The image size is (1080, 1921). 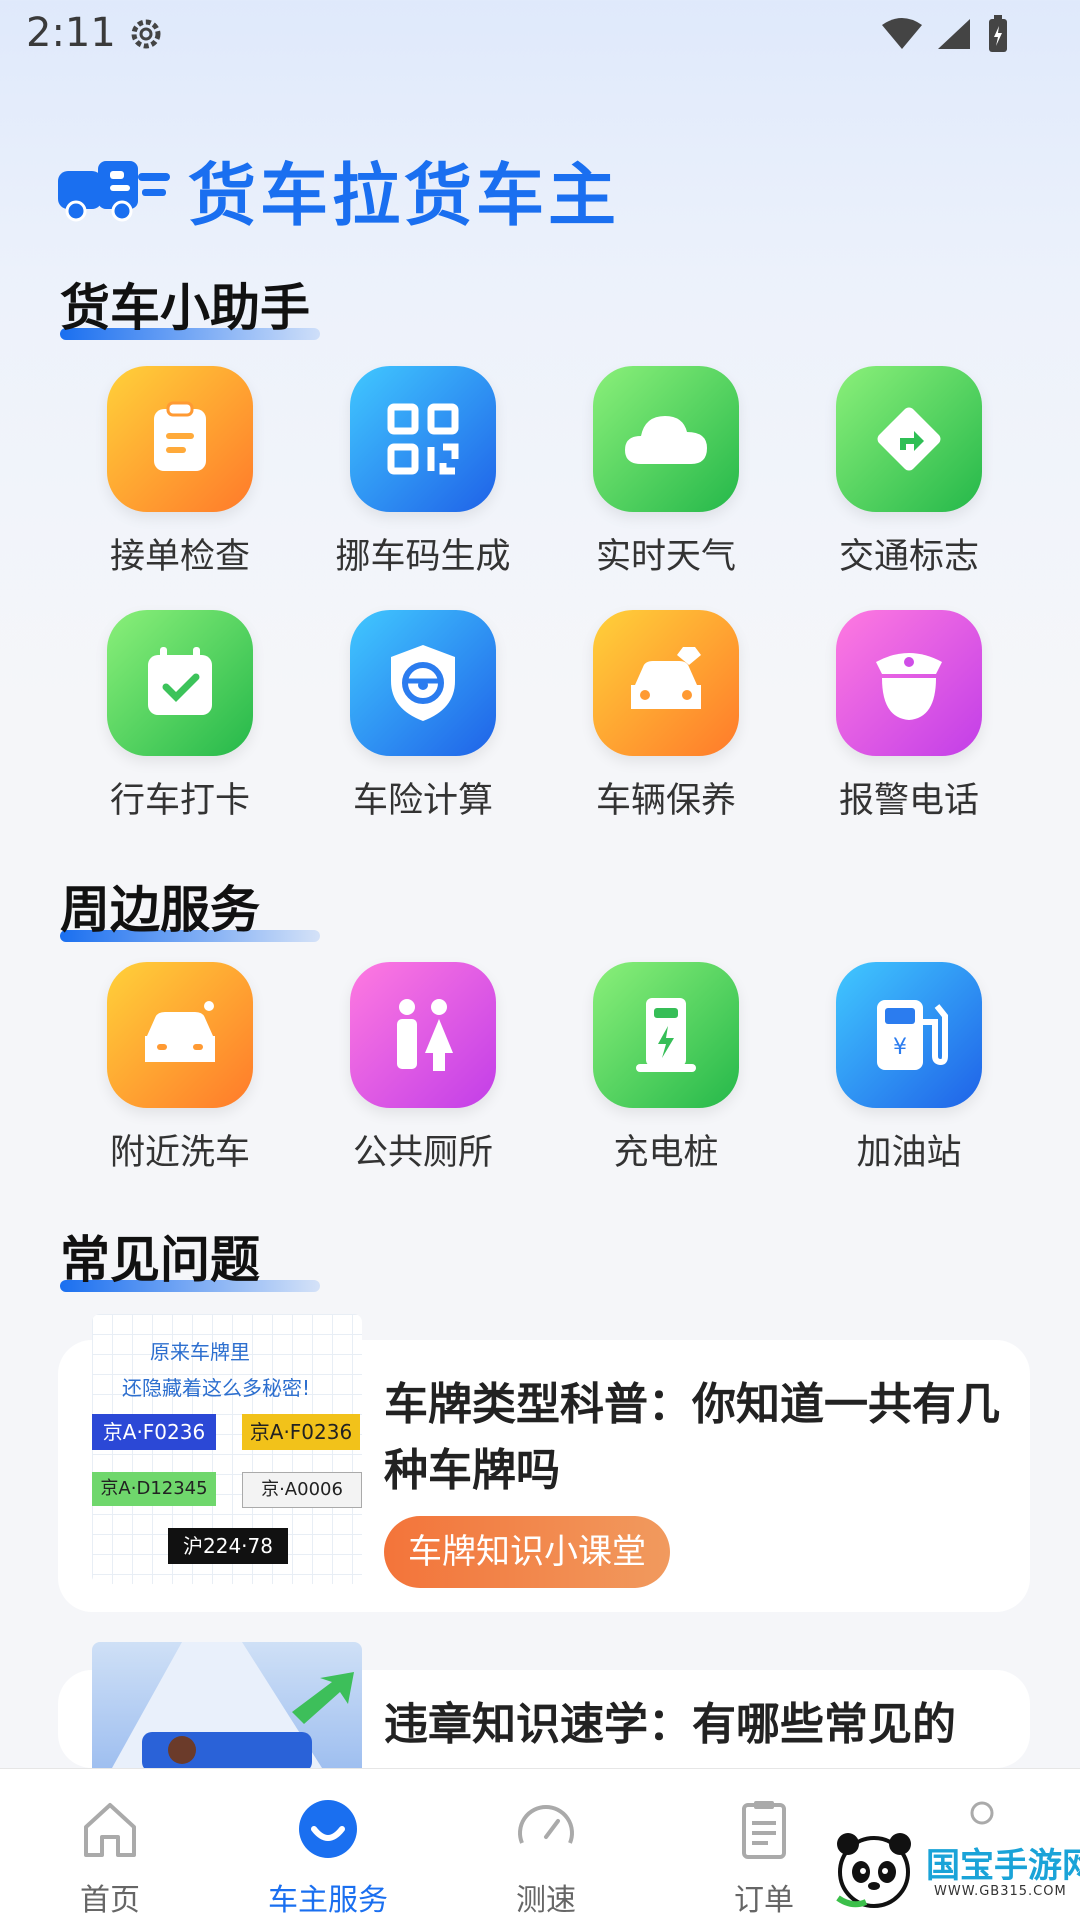 I want to click on section-title-helper: 货车小助手, so click(x=190, y=304).